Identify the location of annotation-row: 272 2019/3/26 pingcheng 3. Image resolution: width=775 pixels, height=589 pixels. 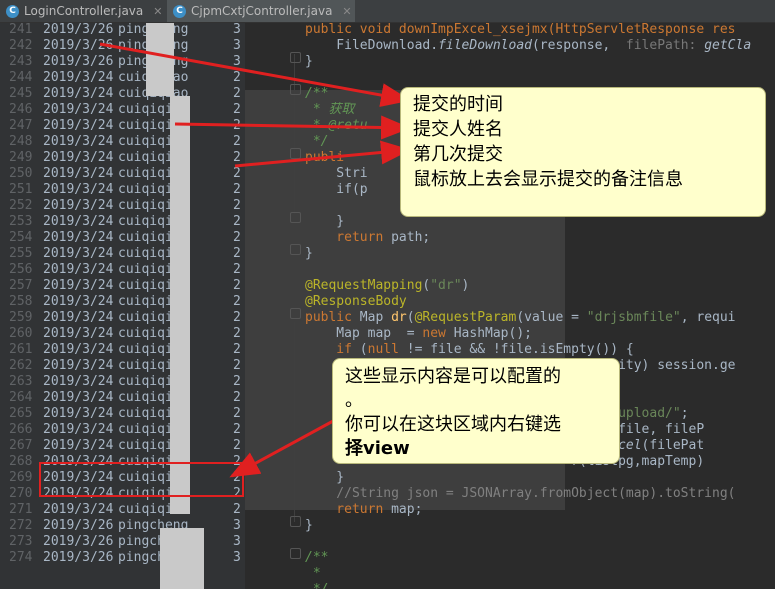
(122, 526).